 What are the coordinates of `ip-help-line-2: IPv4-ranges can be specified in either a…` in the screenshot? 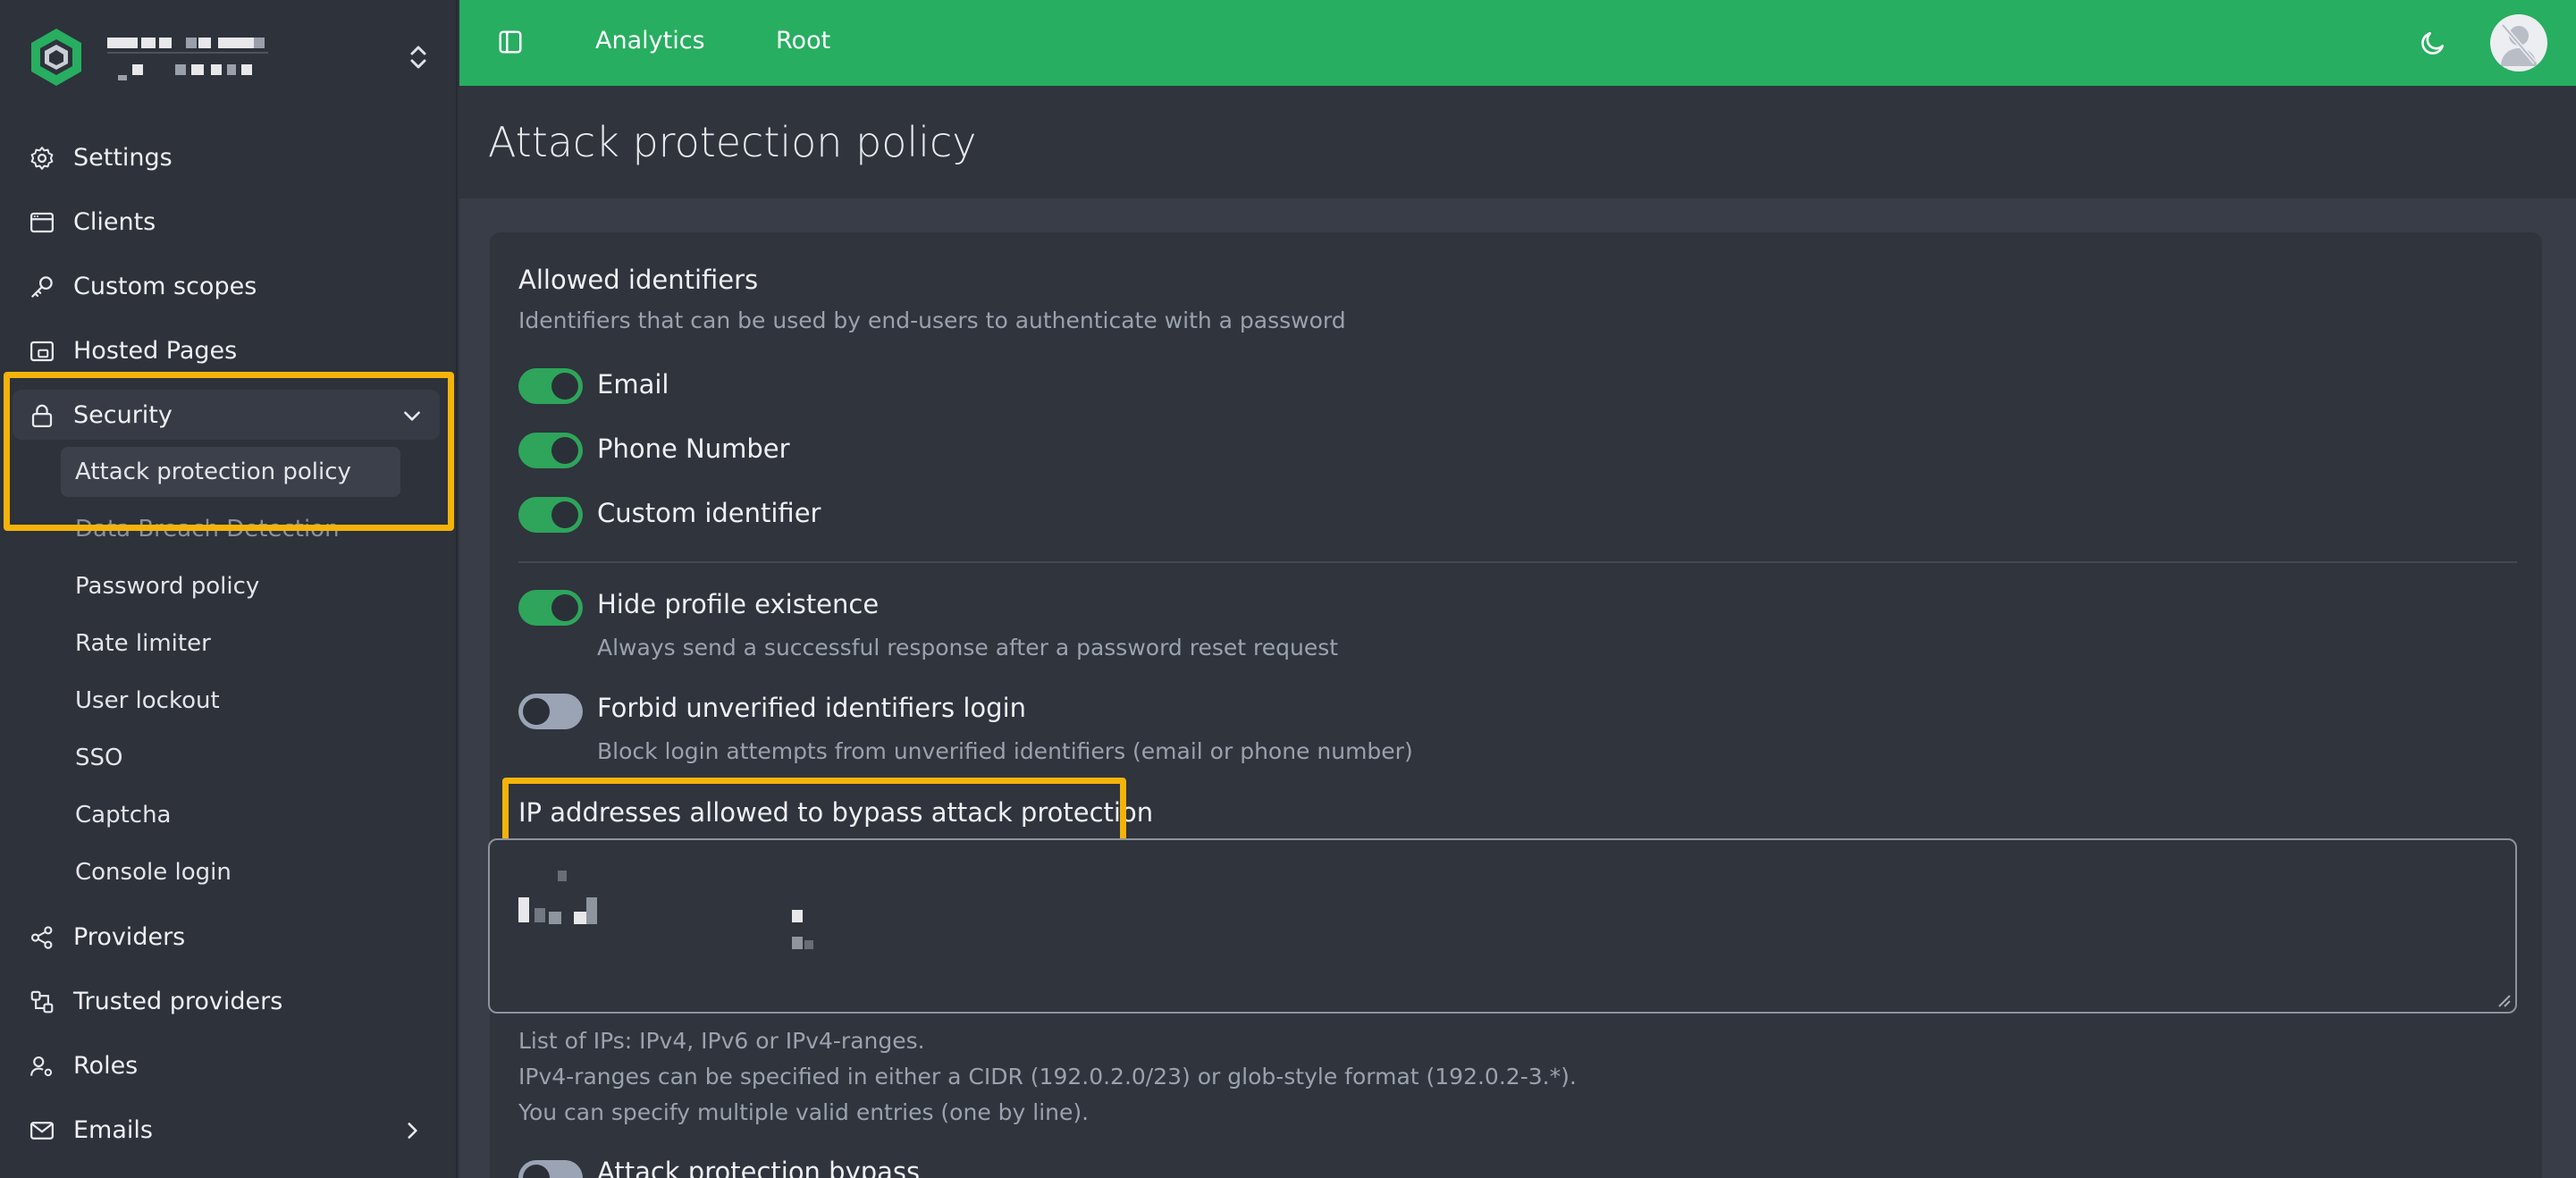 It's located at (1047, 1077).